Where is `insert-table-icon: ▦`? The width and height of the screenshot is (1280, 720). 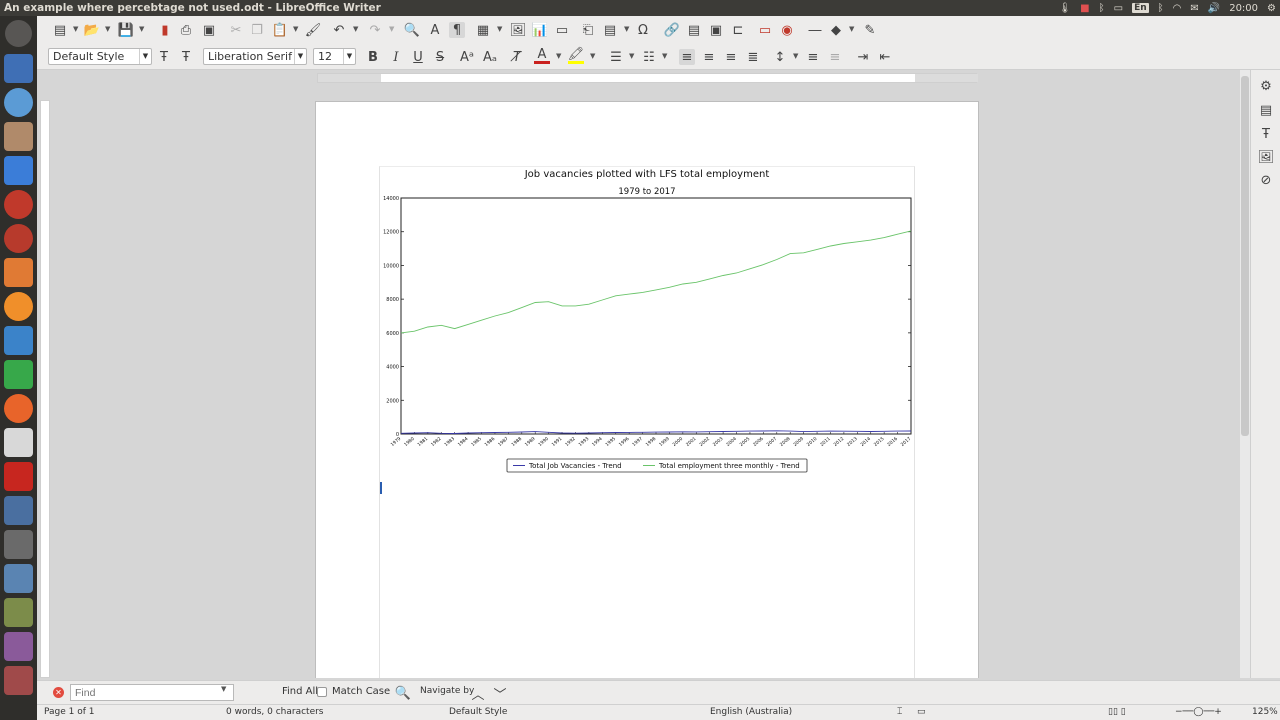 insert-table-icon: ▦ is located at coordinates (483, 30).